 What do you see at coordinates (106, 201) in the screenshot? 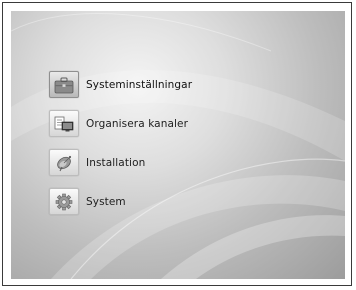
I see `menu-item-label: System` at bounding box center [106, 201].